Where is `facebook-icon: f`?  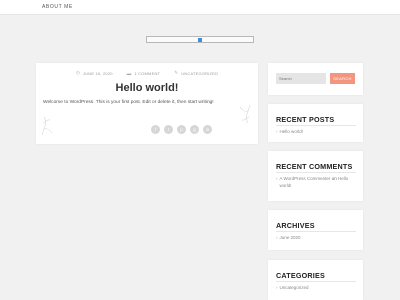 facebook-icon: f is located at coordinates (155, 129).